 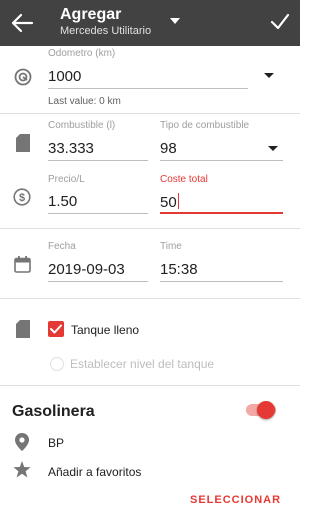 What do you see at coordinates (91, 14) in the screenshot?
I see `toolbar-title: Agregar` at bounding box center [91, 14].